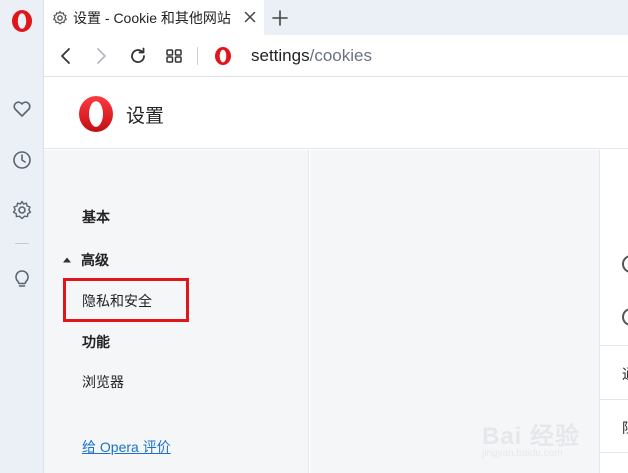 The height and width of the screenshot is (473, 628). Describe the element at coordinates (22, 160) in the screenshot. I see `history-clock-icon` at that location.